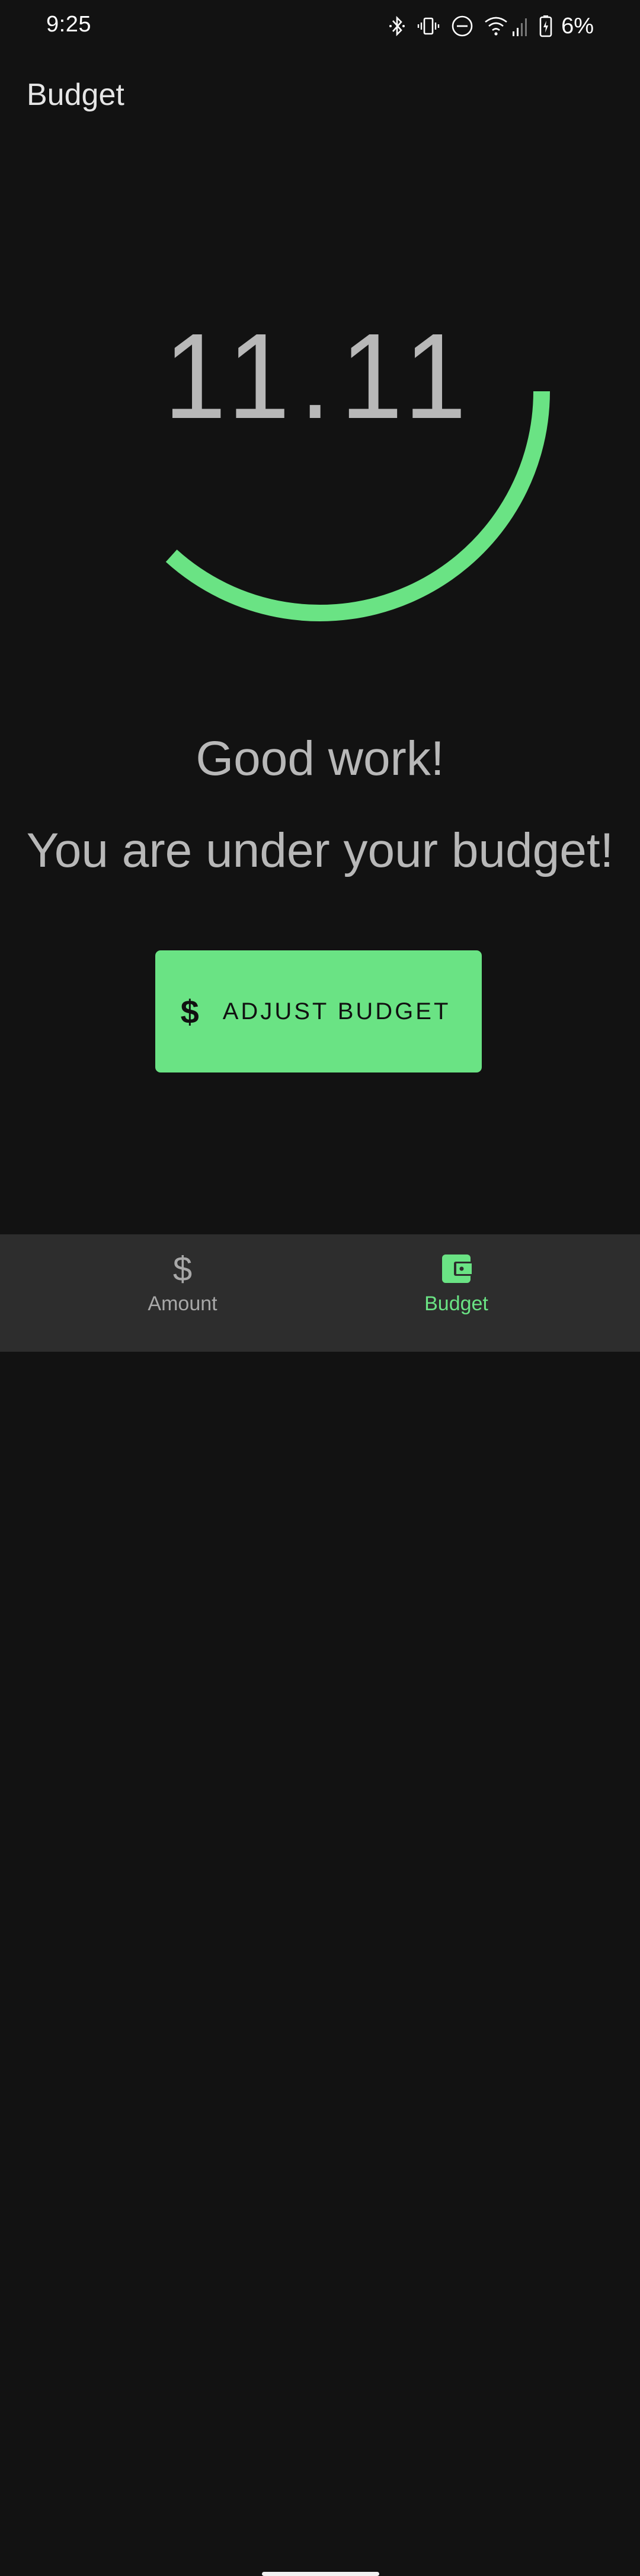  What do you see at coordinates (182, 1303) in the screenshot?
I see `nav-label-amount: Amount` at bounding box center [182, 1303].